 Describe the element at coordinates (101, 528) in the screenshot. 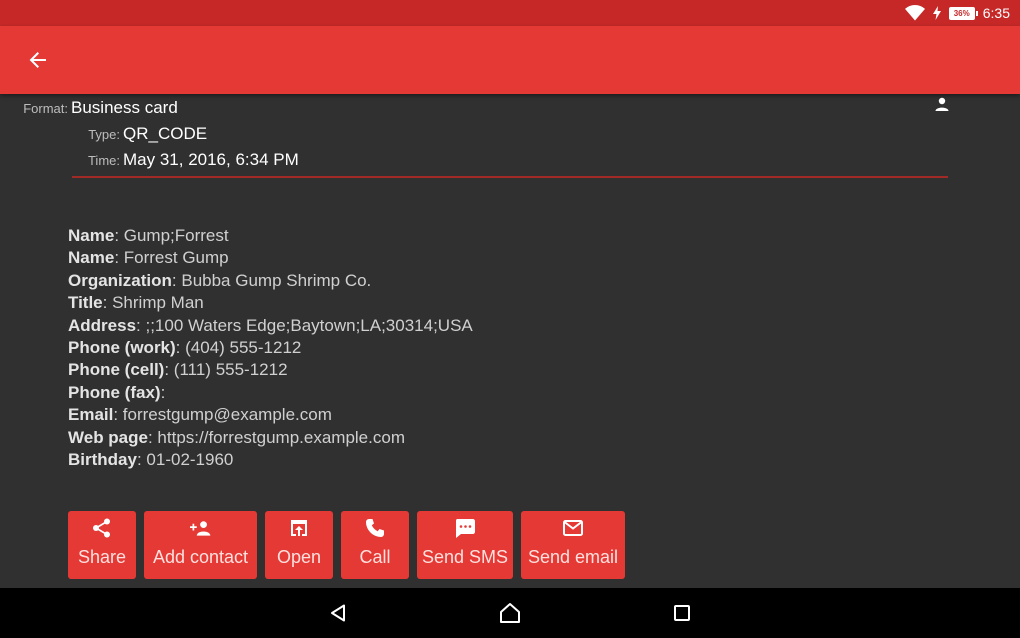

I see `share-icon` at that location.